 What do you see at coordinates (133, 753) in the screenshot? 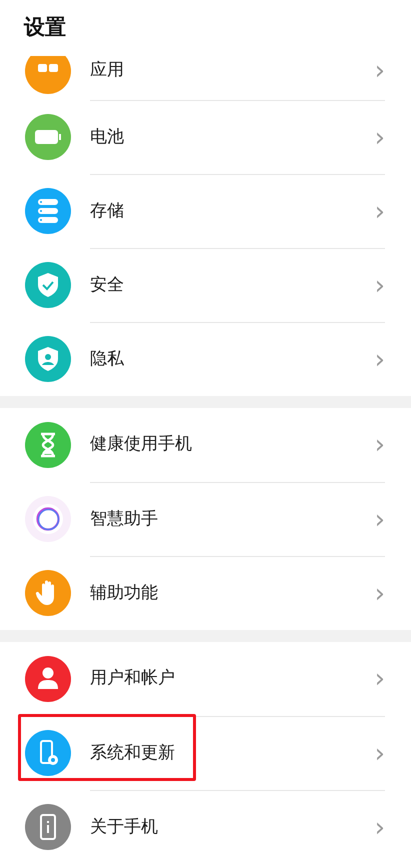
I see `item-label: 系统和更新` at bounding box center [133, 753].